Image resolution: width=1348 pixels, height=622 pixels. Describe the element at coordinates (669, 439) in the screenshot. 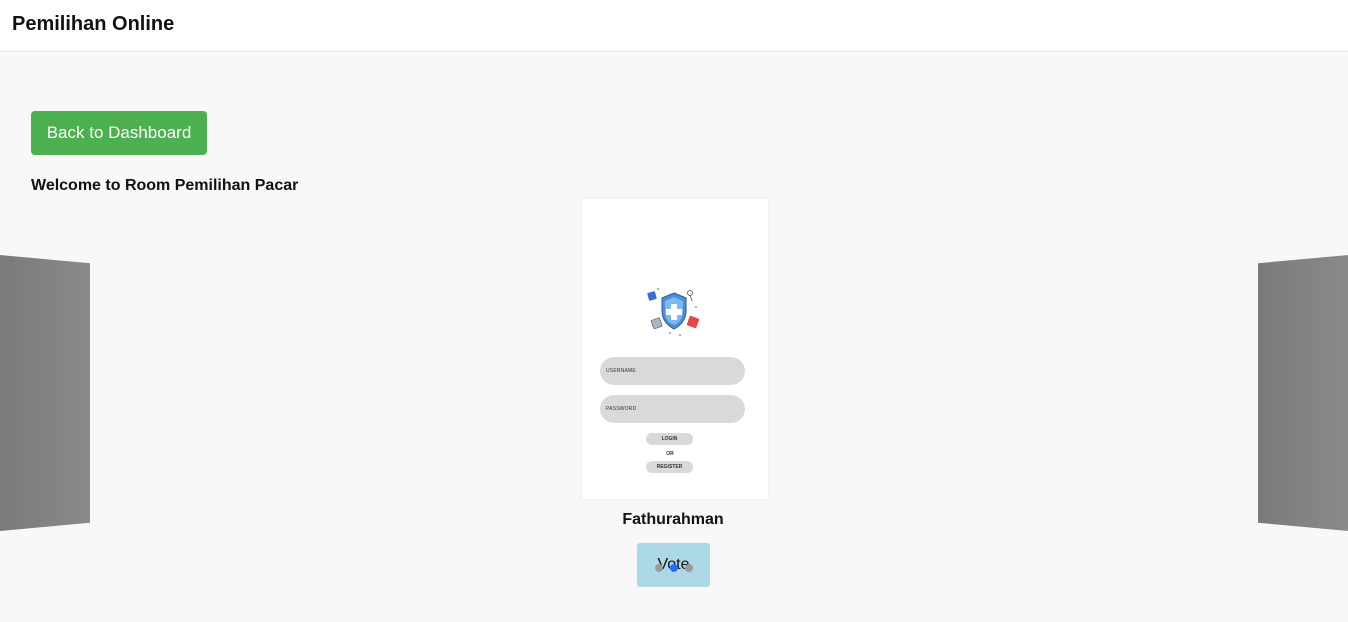

I see `photo-login-label: LOGIN` at that location.